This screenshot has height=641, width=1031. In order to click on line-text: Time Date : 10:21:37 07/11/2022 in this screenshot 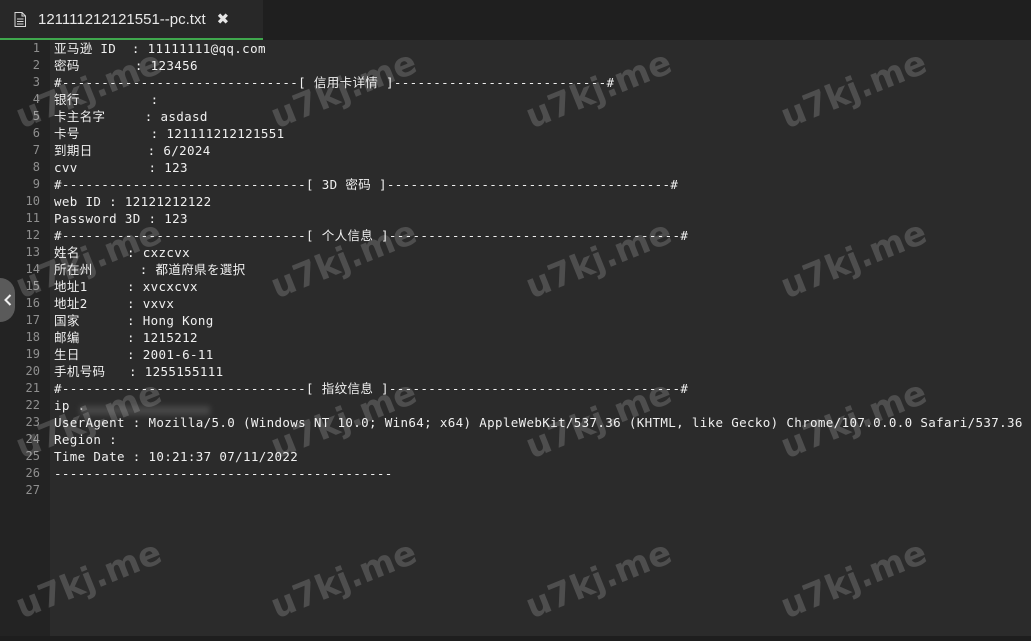, I will do `click(176, 456)`.